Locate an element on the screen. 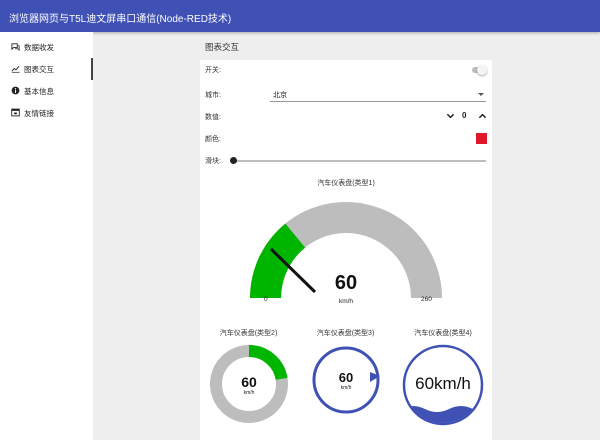  city-label: 城市: is located at coordinates (213, 95).